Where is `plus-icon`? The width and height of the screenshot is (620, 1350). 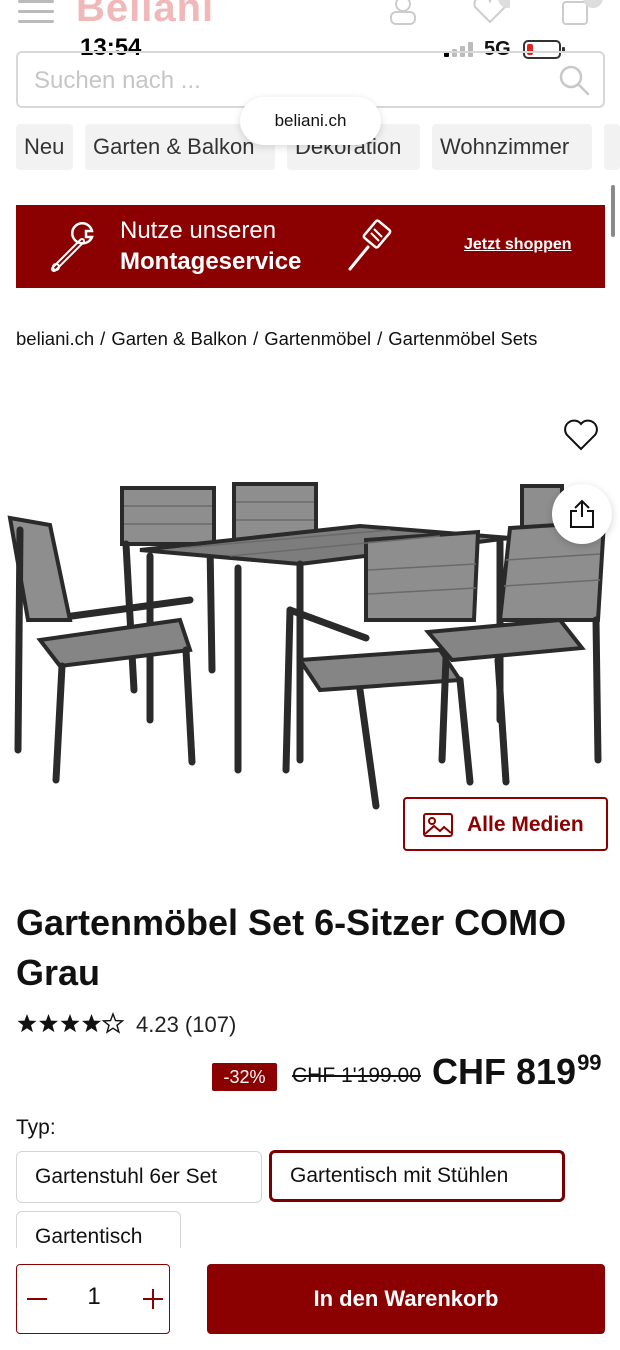 plus-icon is located at coordinates (153, 1299).